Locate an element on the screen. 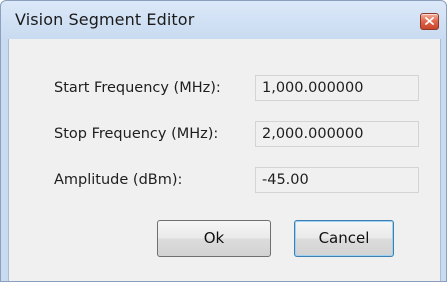  close-button is located at coordinates (429, 21).